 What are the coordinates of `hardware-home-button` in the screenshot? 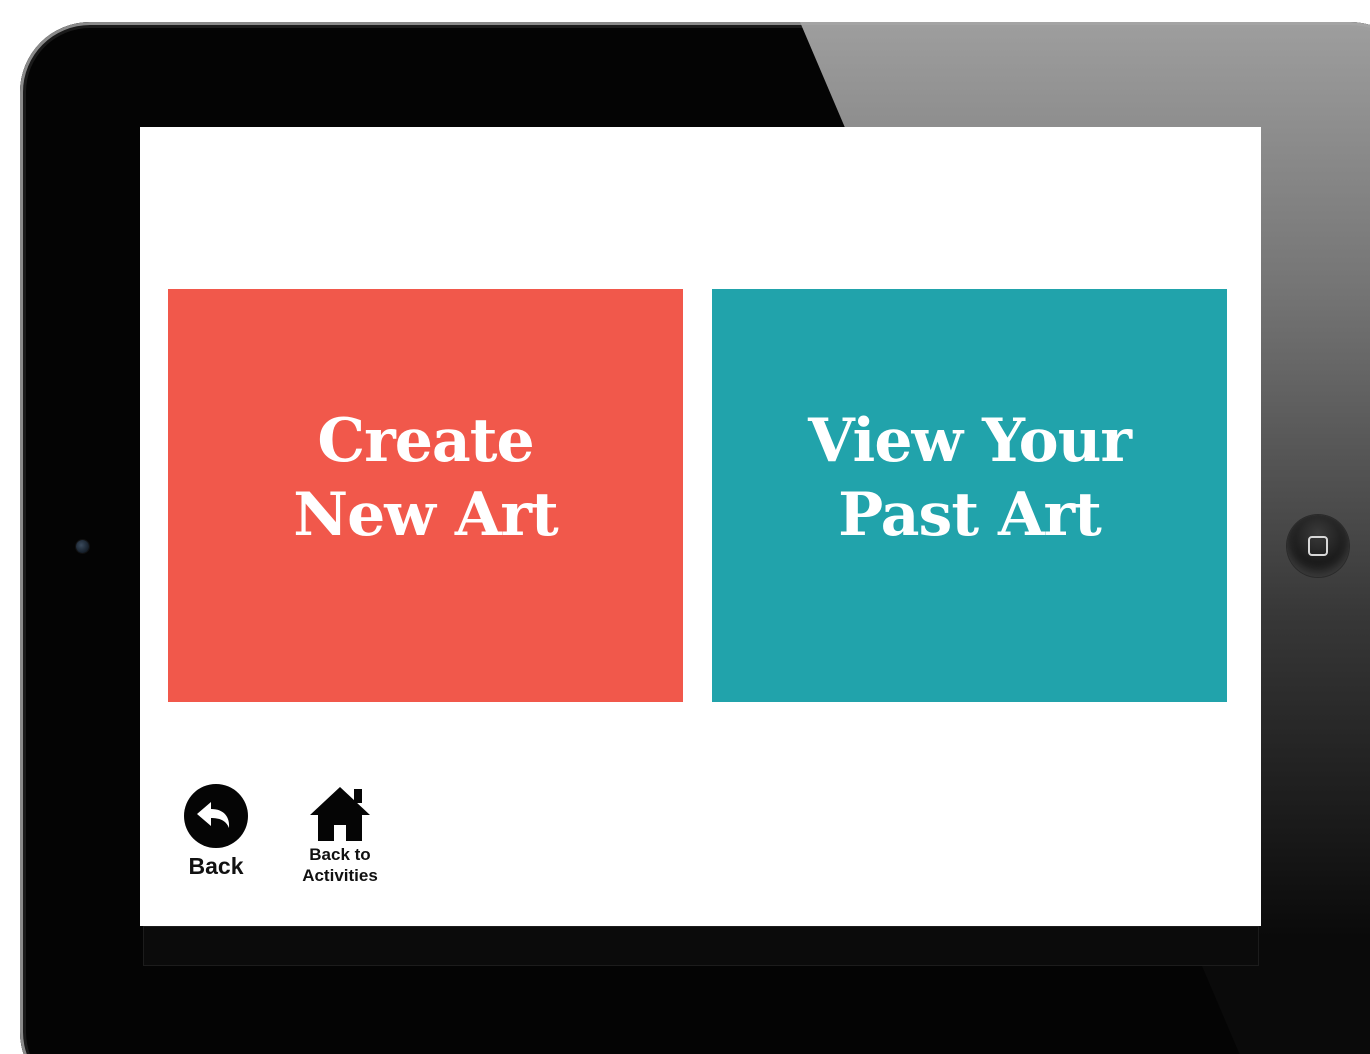 It's located at (1318, 546).